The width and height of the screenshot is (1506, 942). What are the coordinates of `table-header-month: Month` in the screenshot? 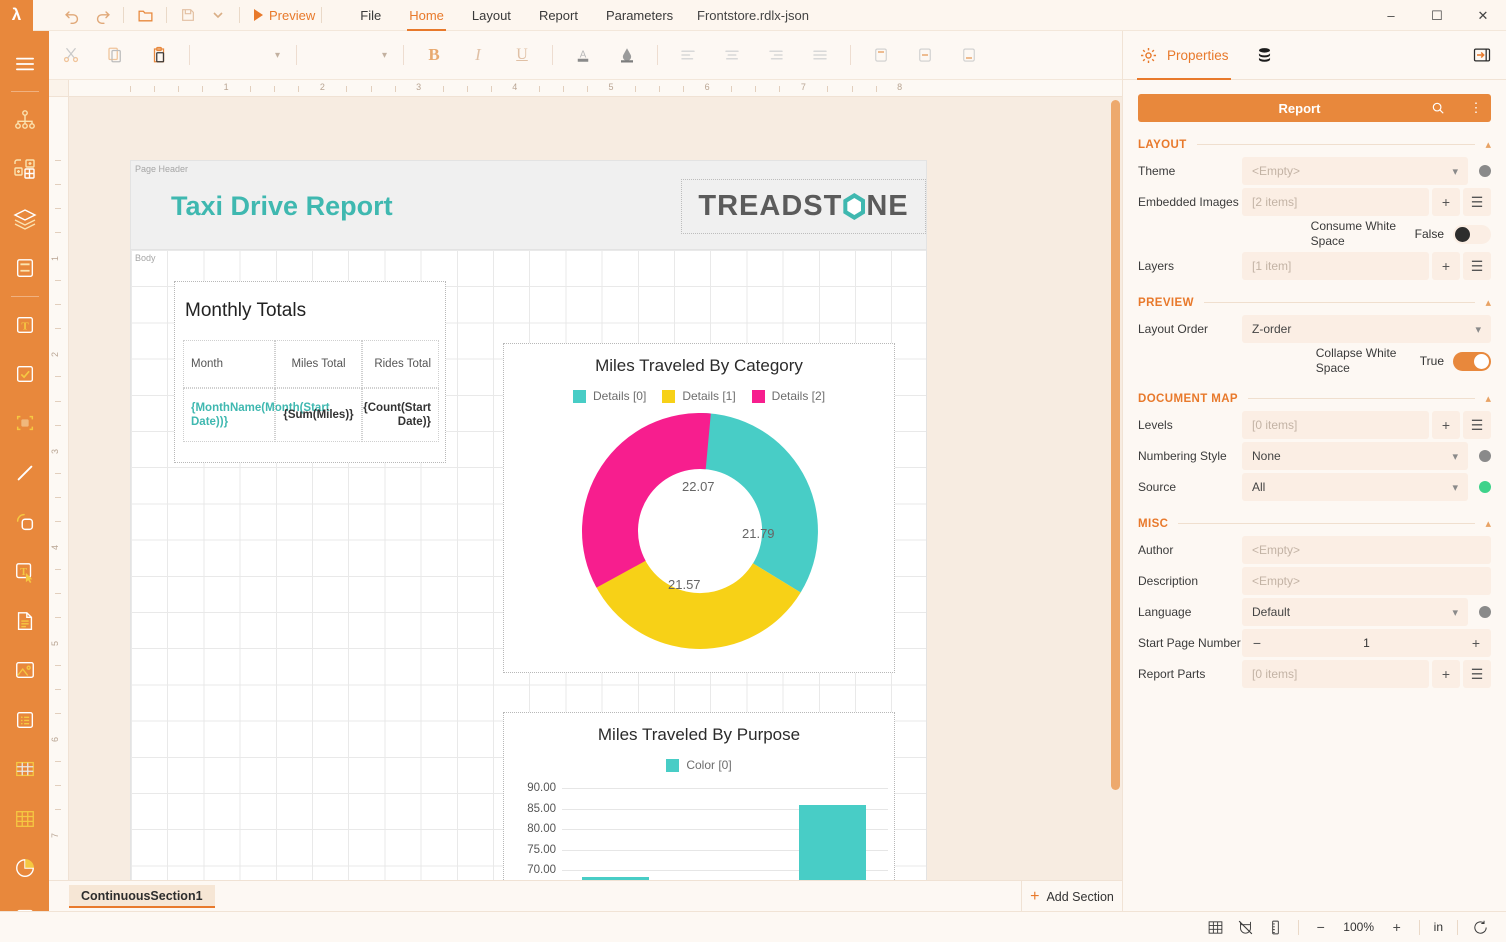 It's located at (229, 364).